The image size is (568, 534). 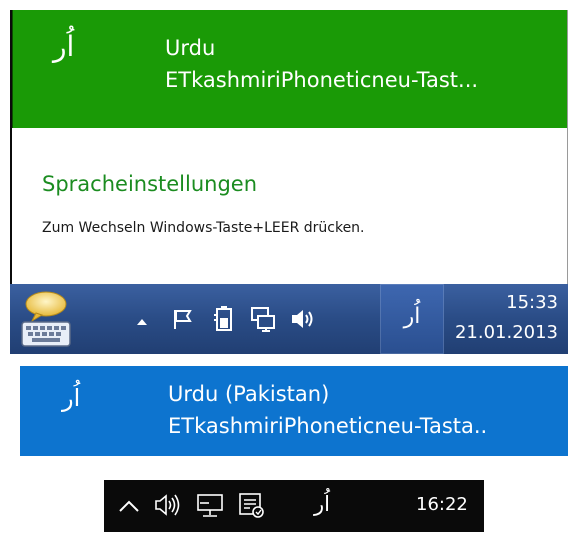 What do you see at coordinates (328, 426) in the screenshot?
I see `keyboard-layout-name: ETkashmiriPhoneticneu-Tasta..` at bounding box center [328, 426].